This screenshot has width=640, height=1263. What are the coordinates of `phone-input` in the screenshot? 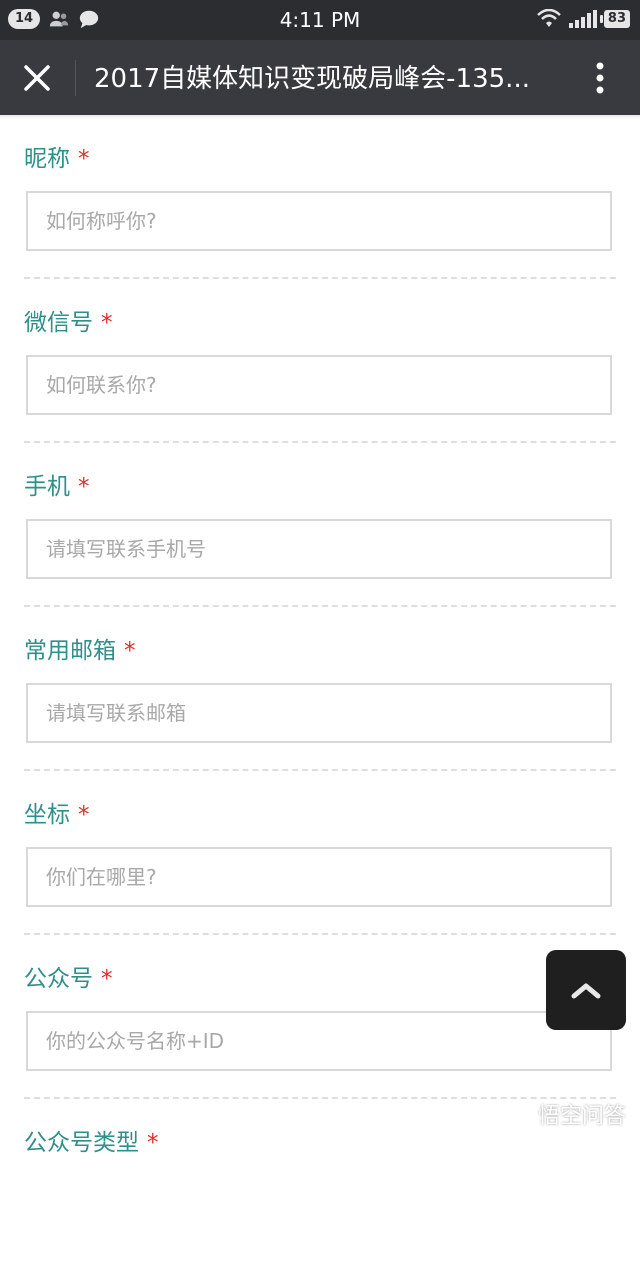 It's located at (319, 549).